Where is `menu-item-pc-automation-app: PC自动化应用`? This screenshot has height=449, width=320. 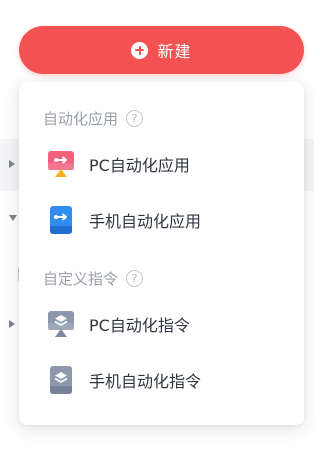 menu-item-pc-automation-app: PC自动化应用 is located at coordinates (161, 164).